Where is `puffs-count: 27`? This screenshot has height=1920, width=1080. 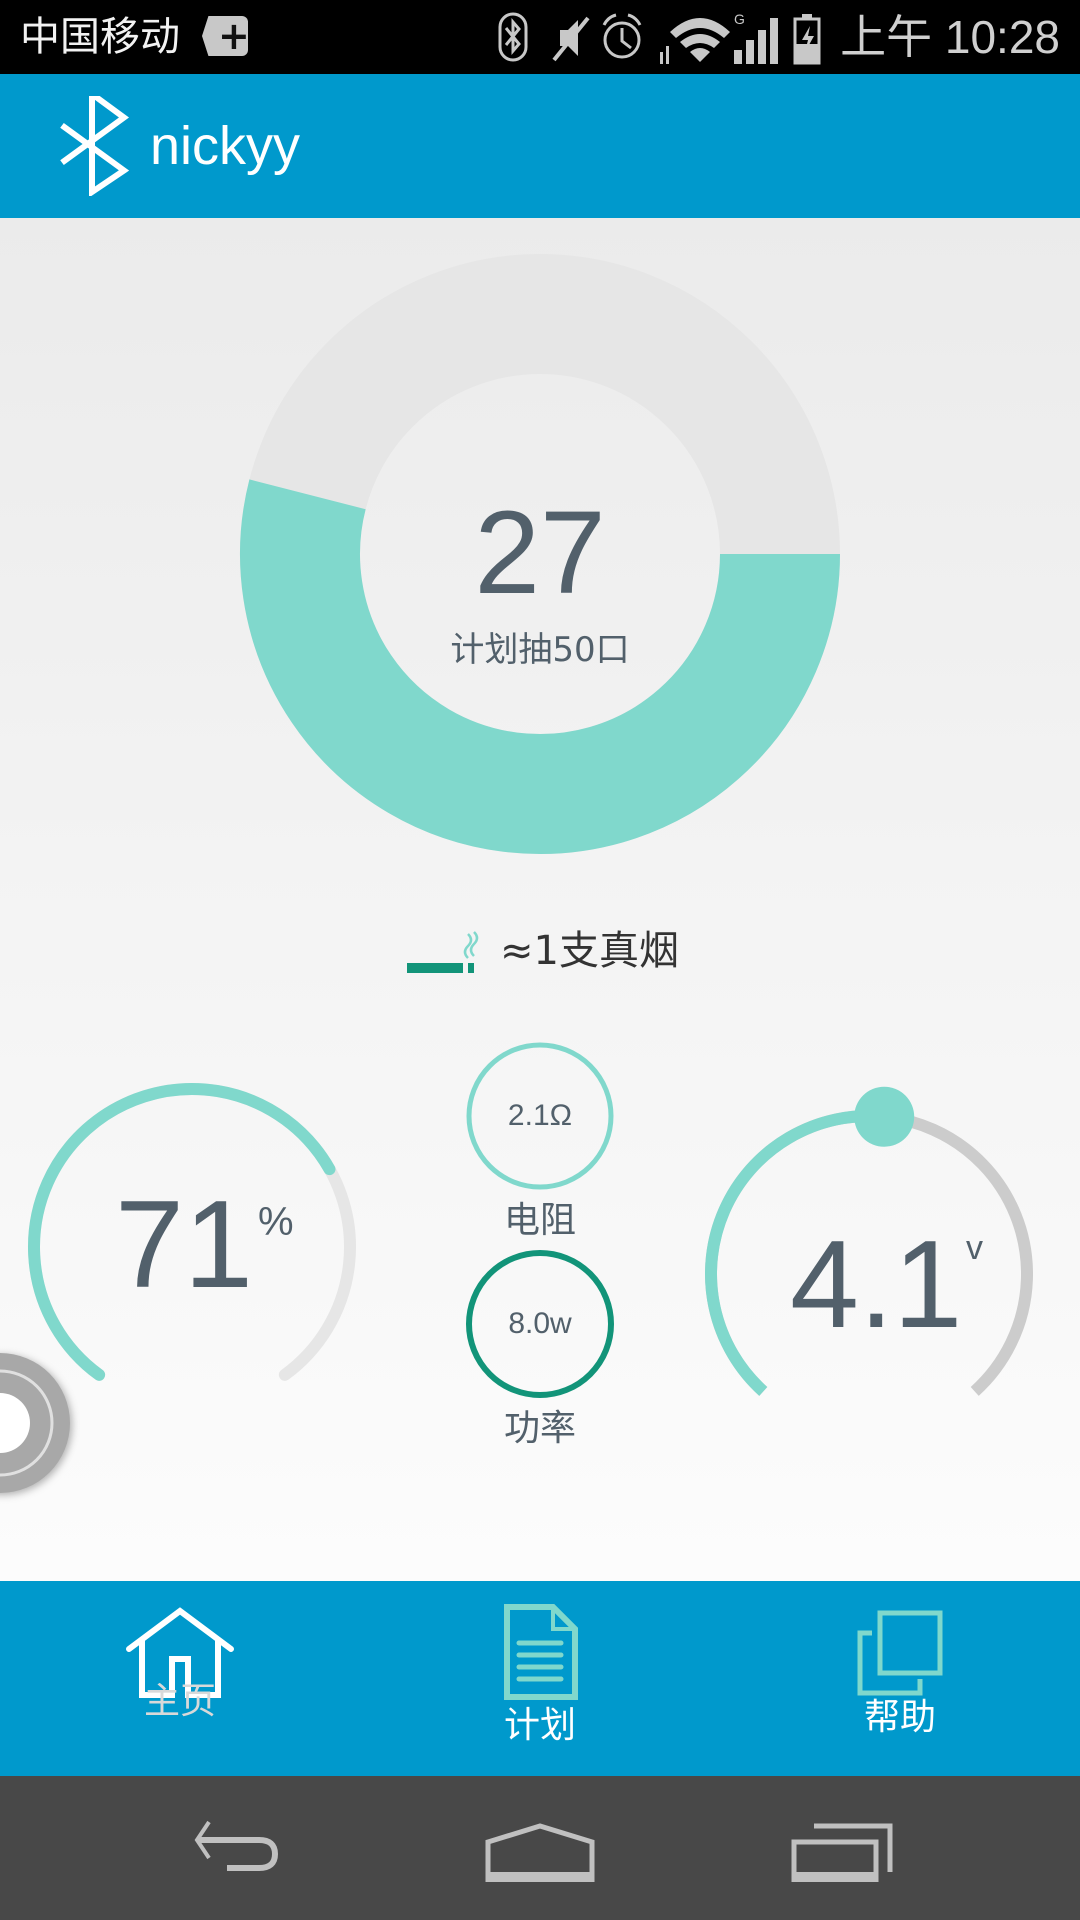 puffs-count: 27 is located at coordinates (540, 553).